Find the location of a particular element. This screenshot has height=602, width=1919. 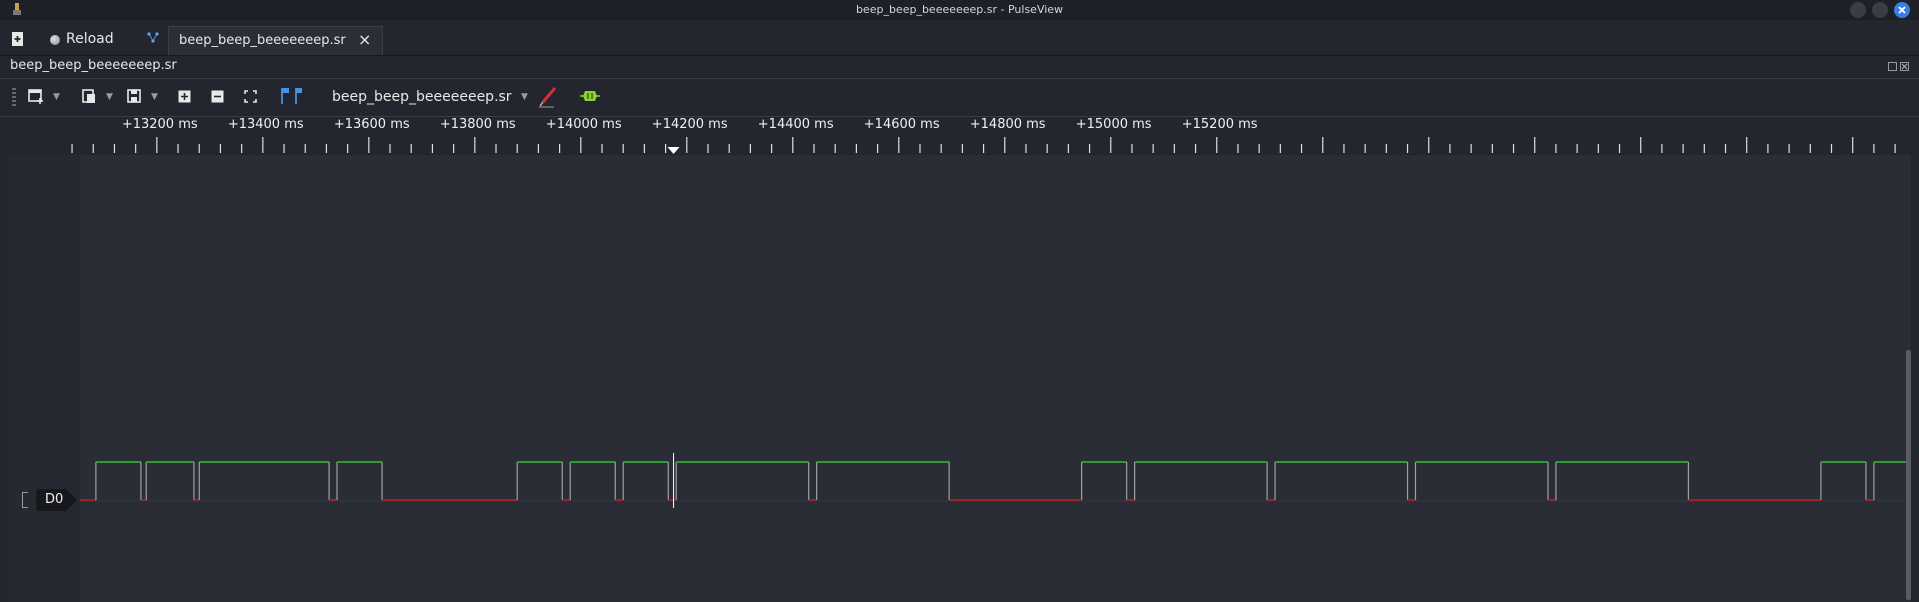

add-view-button is located at coordinates (36, 96).